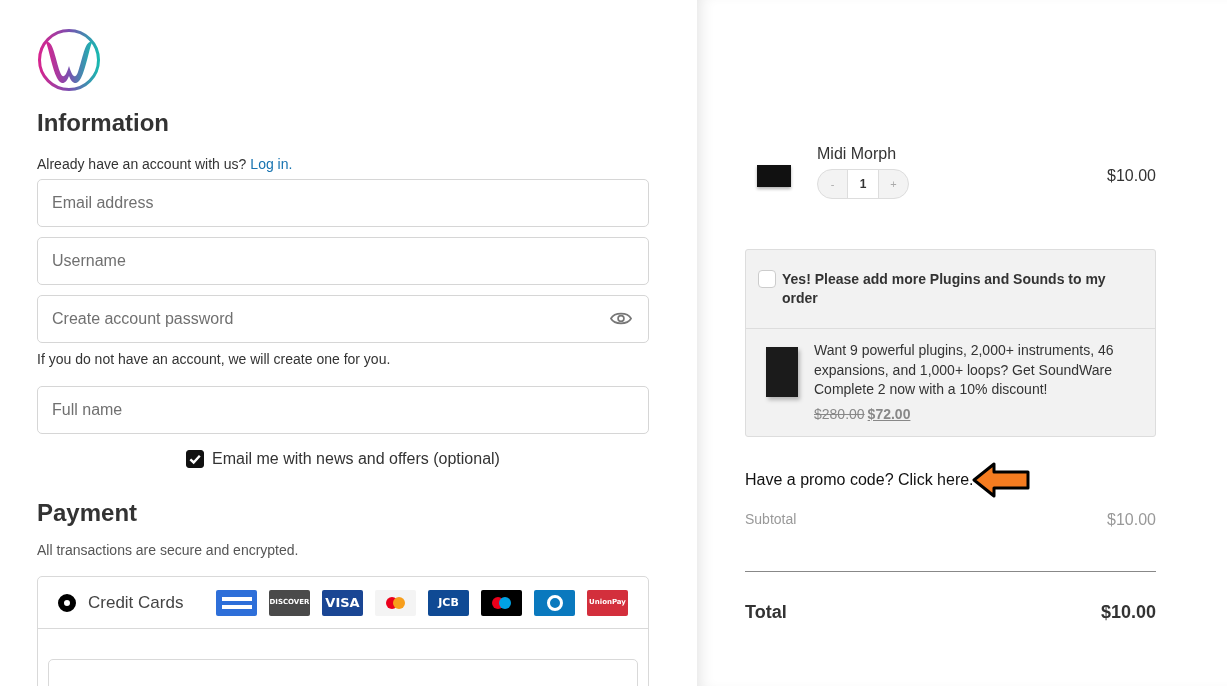  What do you see at coordinates (88, 513) in the screenshot?
I see `section-title: Payment` at bounding box center [88, 513].